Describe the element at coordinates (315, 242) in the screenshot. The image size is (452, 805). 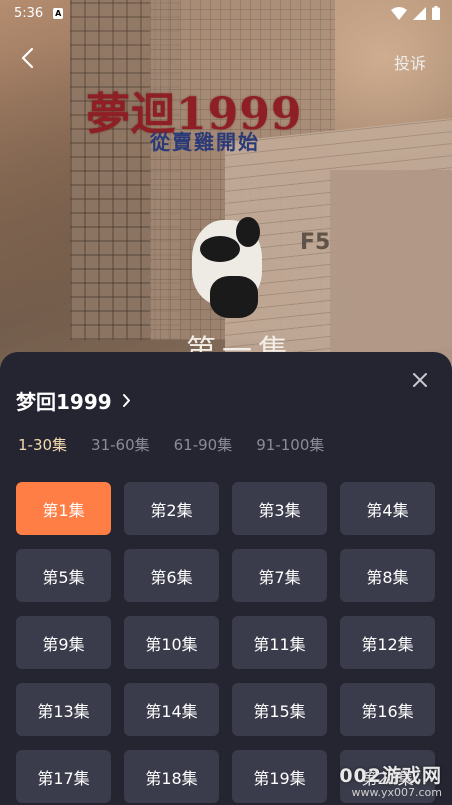
I see `building-sign: F5` at that location.